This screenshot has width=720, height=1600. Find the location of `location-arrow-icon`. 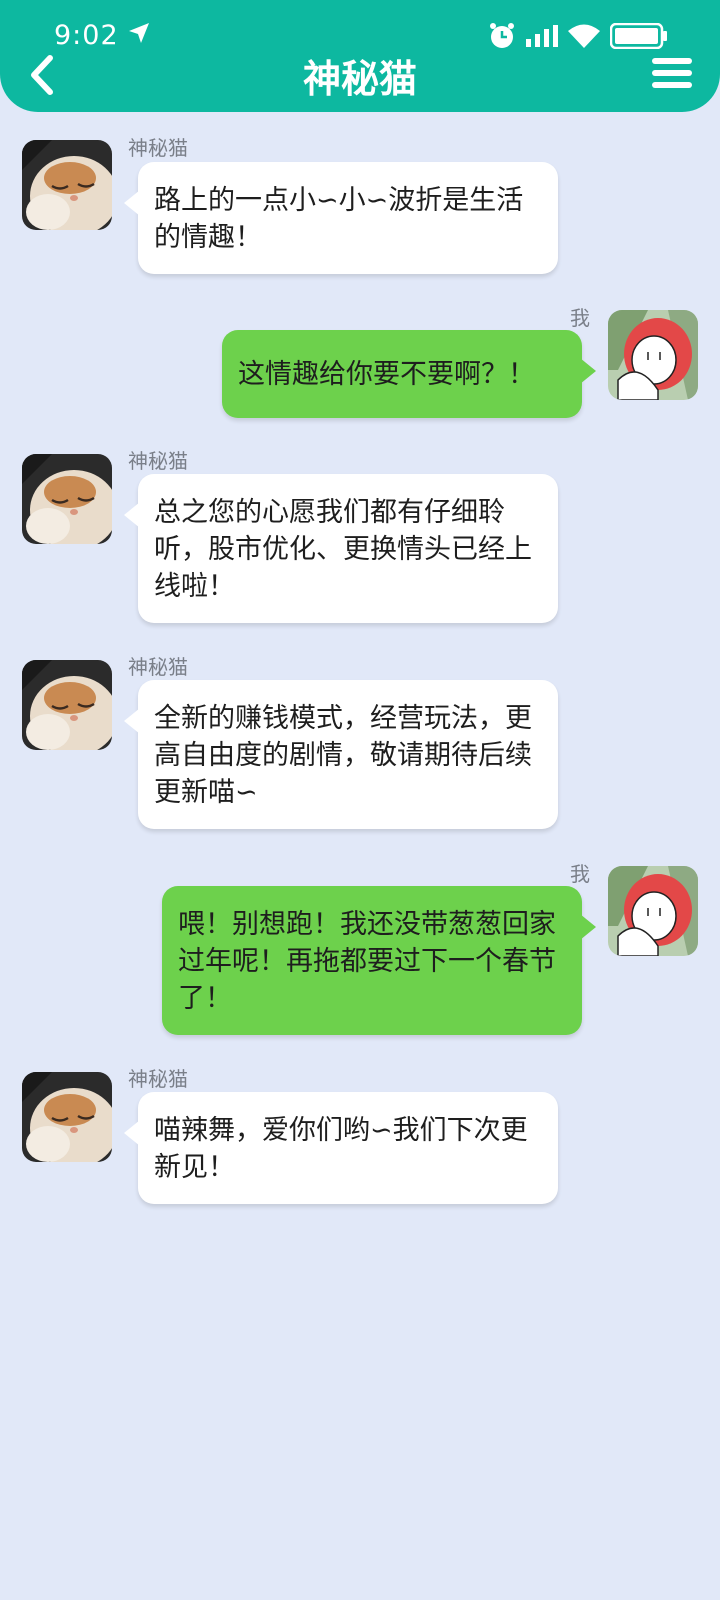

location-arrow-icon is located at coordinates (139, 35).